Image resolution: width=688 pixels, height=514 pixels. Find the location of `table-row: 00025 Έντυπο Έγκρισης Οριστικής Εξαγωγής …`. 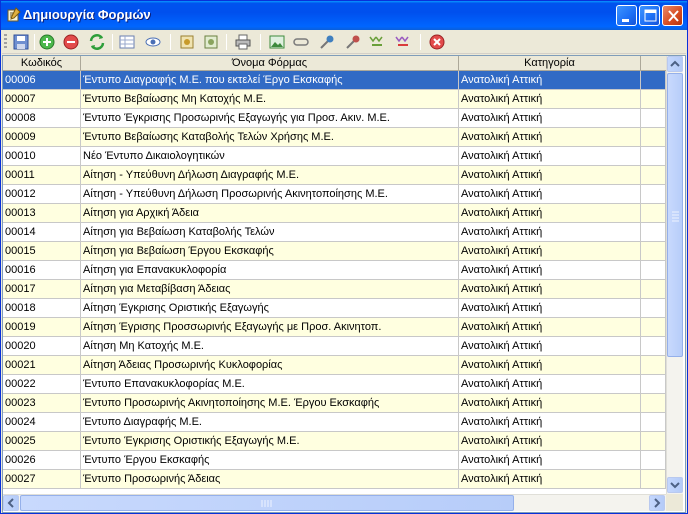

table-row: 00025 Έντυπο Έγκρισης Οριστικής Εξαγωγής … is located at coordinates (334, 441).